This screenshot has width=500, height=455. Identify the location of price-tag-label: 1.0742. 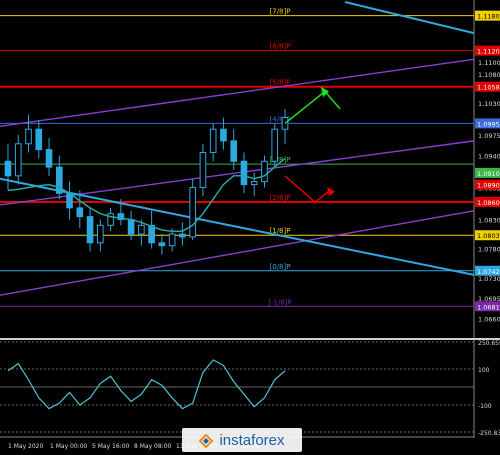
(488, 272).